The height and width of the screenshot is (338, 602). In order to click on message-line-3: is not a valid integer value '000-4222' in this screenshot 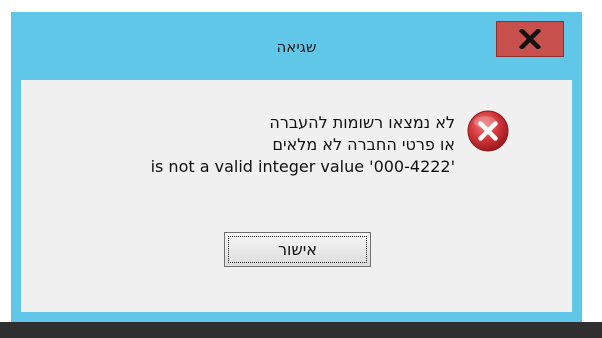, I will do `click(302, 166)`.